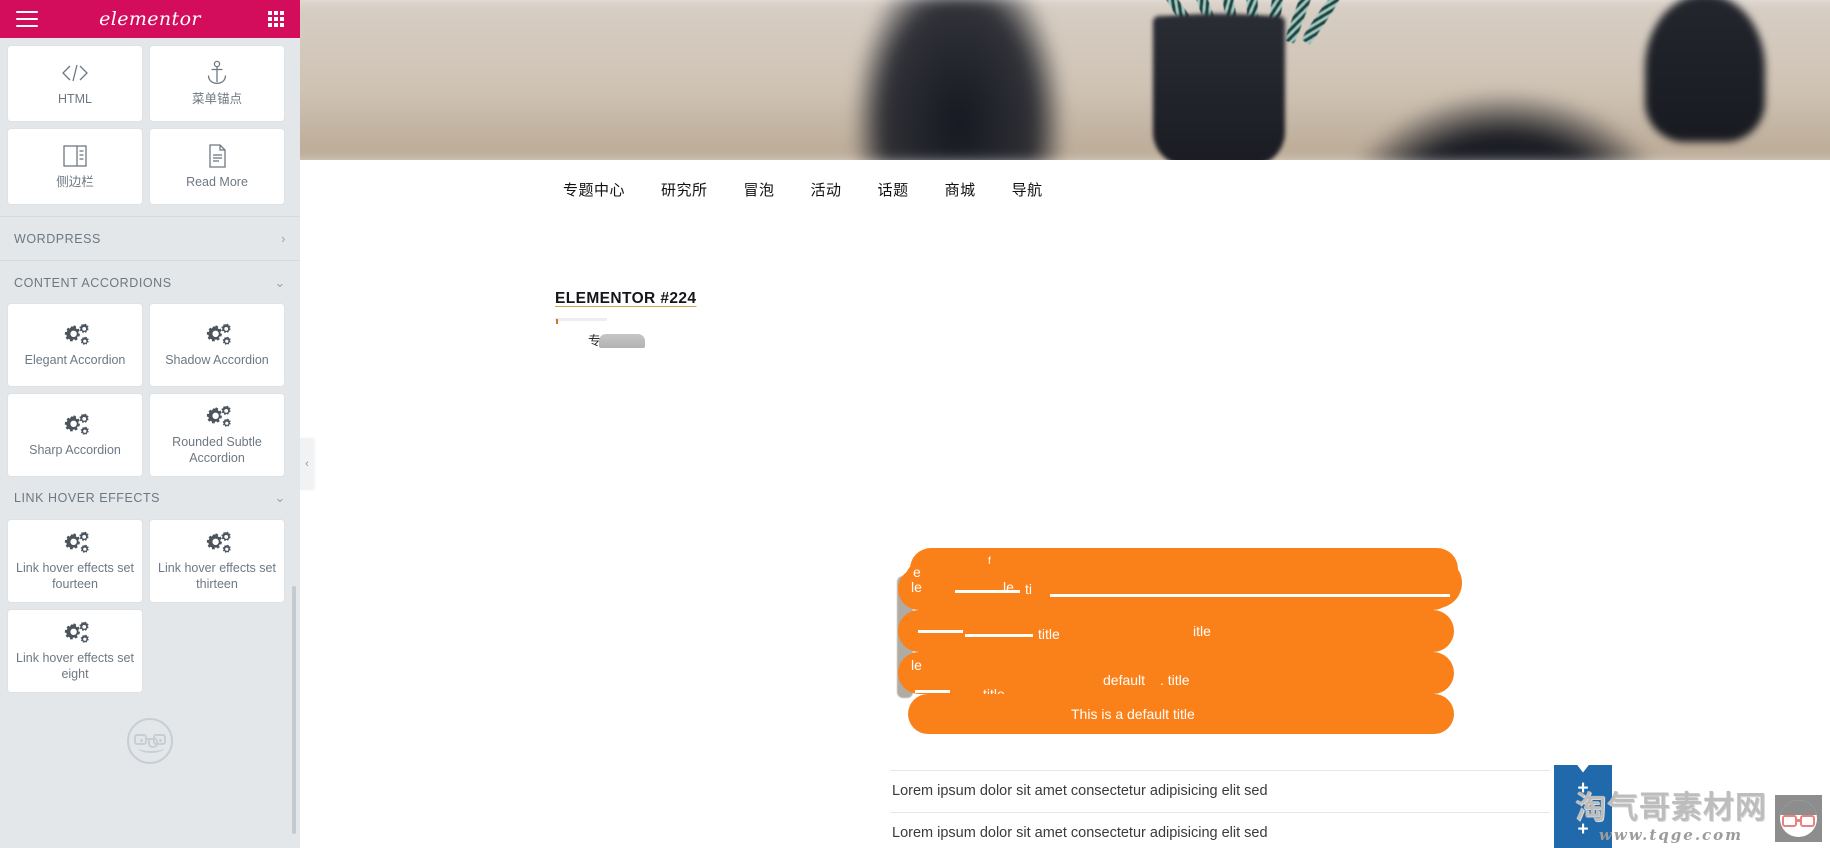 The height and width of the screenshot is (848, 1830). I want to click on nav-item-2: 冒泡, so click(759, 189).